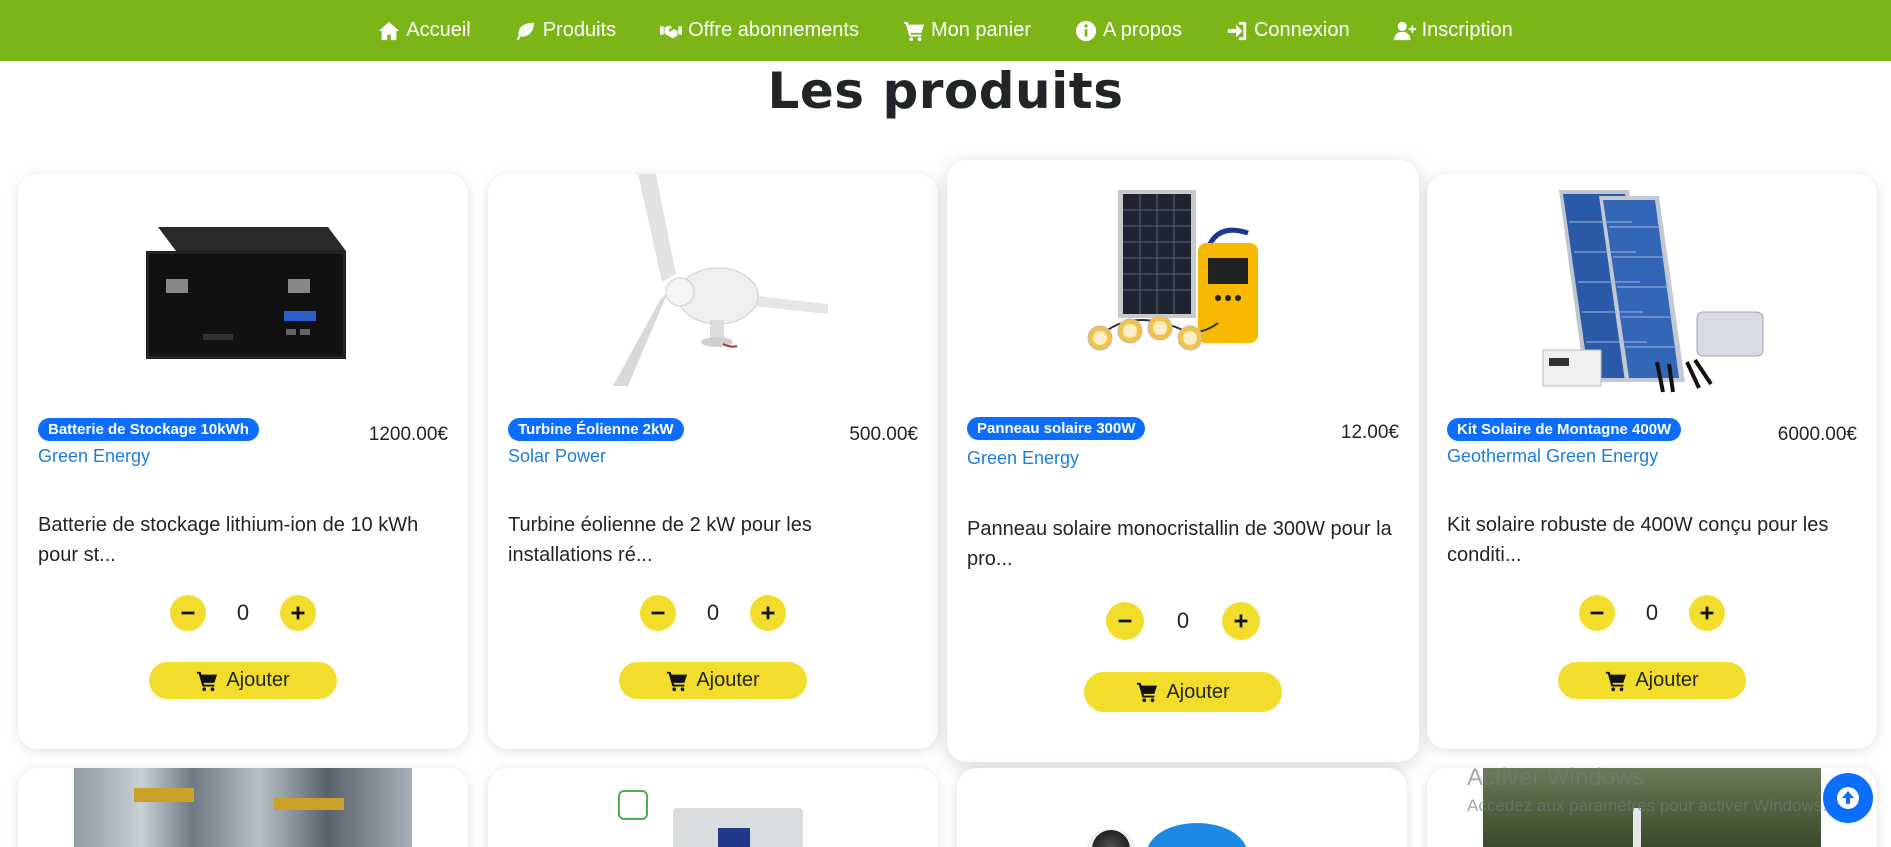 This screenshot has height=847, width=1891. What do you see at coordinates (1556, 777) in the screenshot?
I see `watermark-title: Activer Windows` at bounding box center [1556, 777].